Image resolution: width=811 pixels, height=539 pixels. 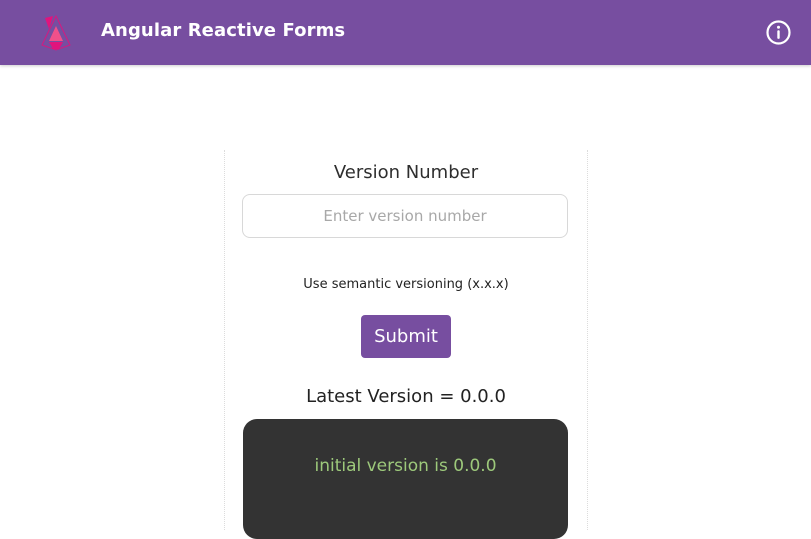 I want to click on version-log-text: initial version is 0.0.0, so click(x=405, y=466).